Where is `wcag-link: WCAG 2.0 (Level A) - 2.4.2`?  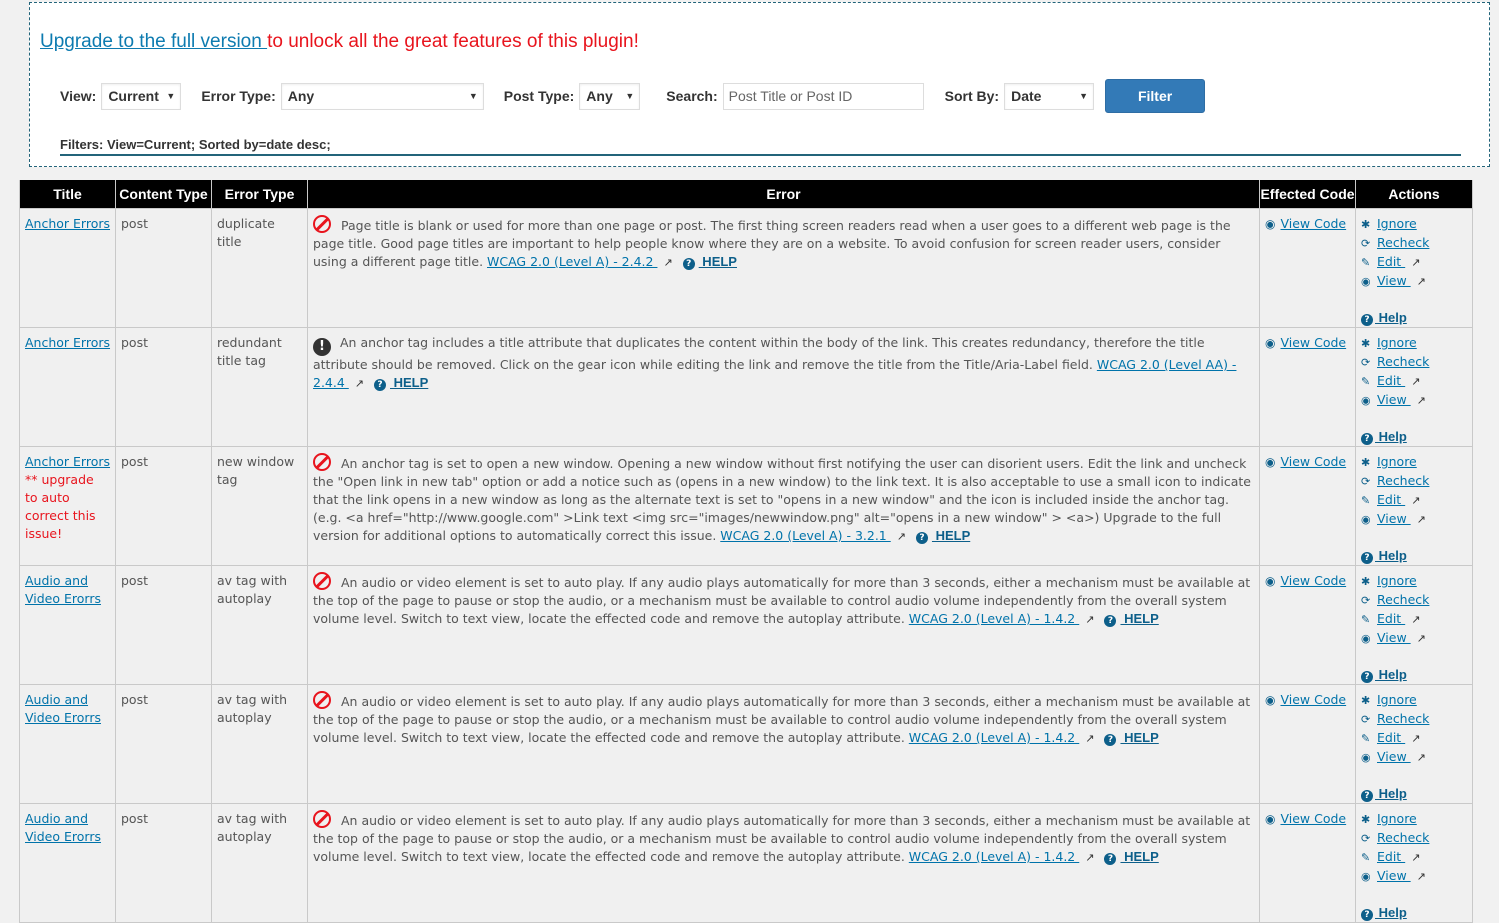
wcag-link: WCAG 2.0 (Level A) - 2.4.2 is located at coordinates (572, 261).